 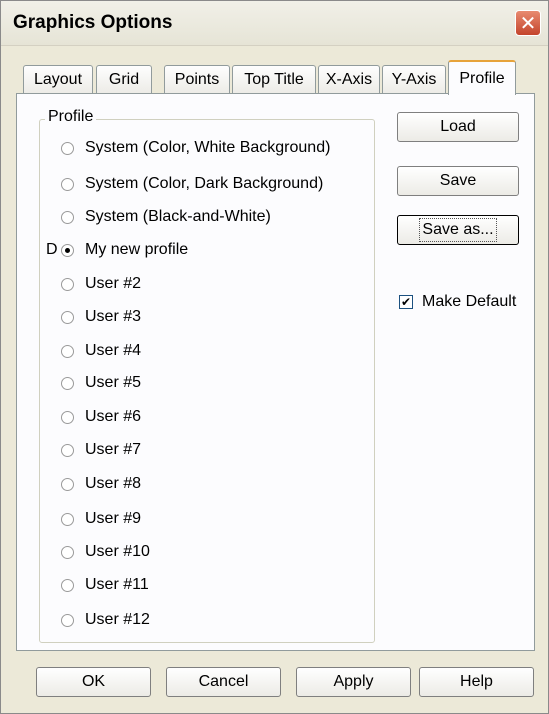 What do you see at coordinates (113, 483) in the screenshot?
I see `radio-label: User #8` at bounding box center [113, 483].